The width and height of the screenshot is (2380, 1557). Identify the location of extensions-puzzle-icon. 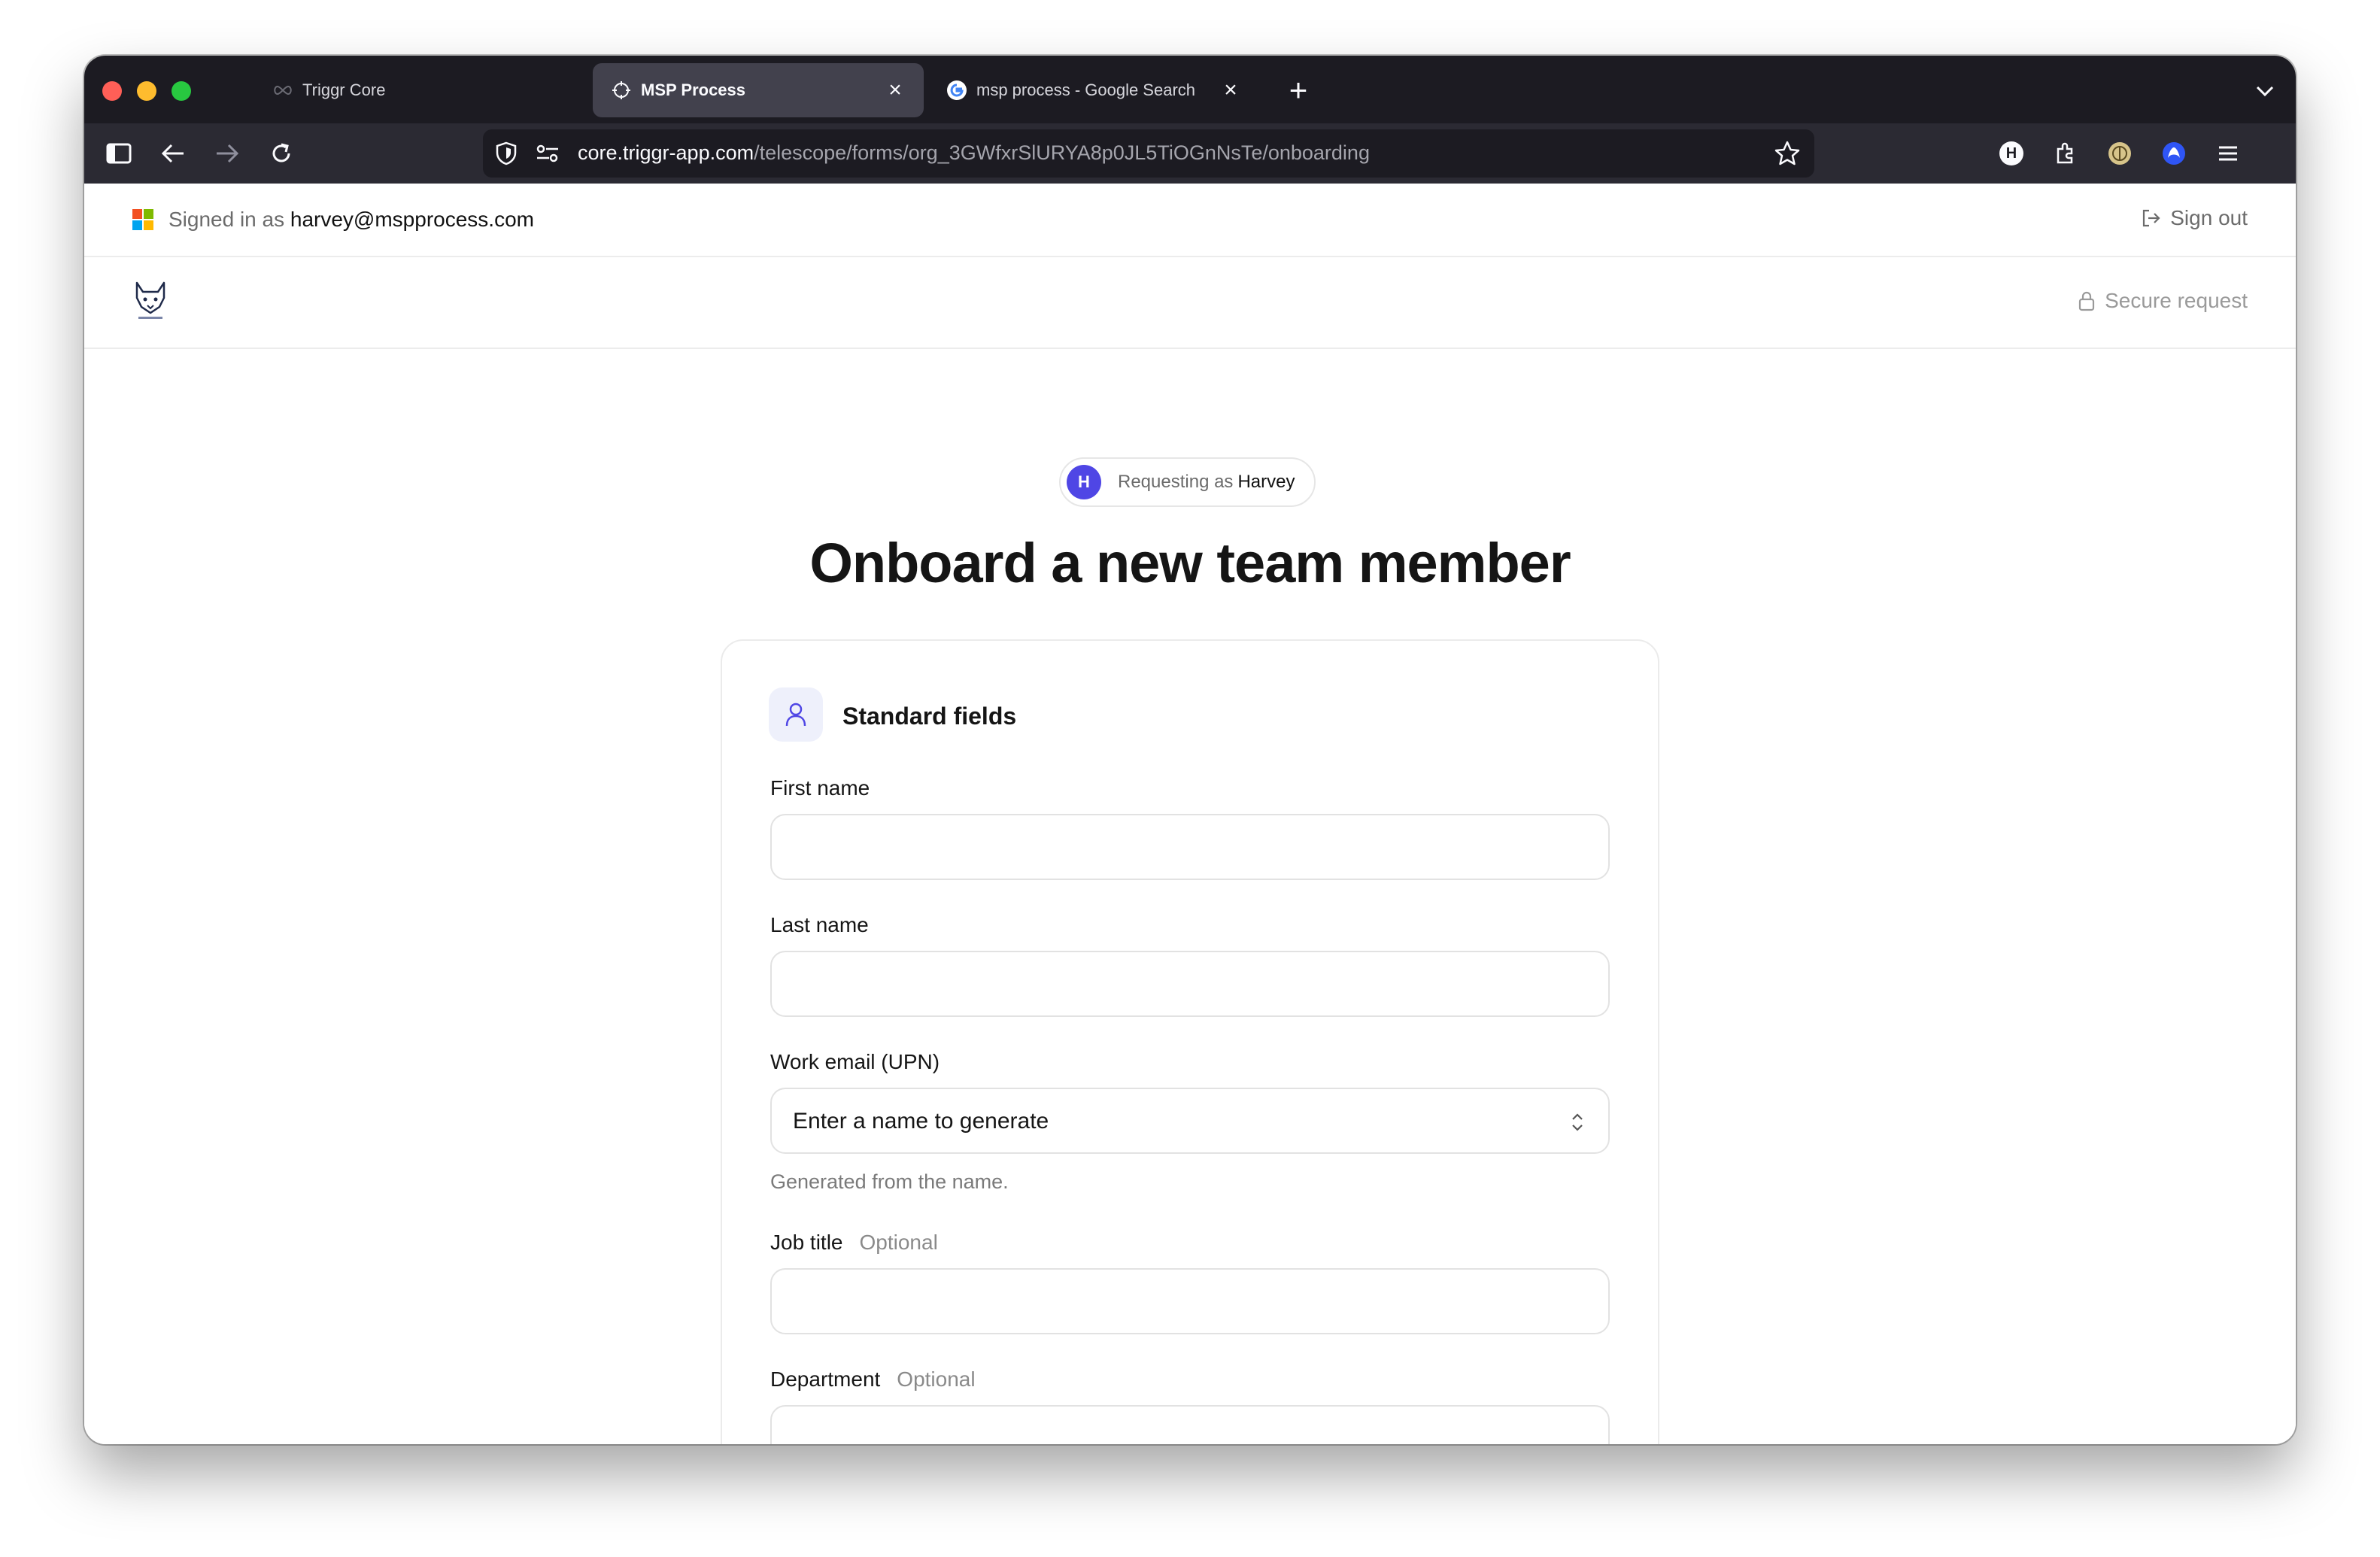
(2065, 153).